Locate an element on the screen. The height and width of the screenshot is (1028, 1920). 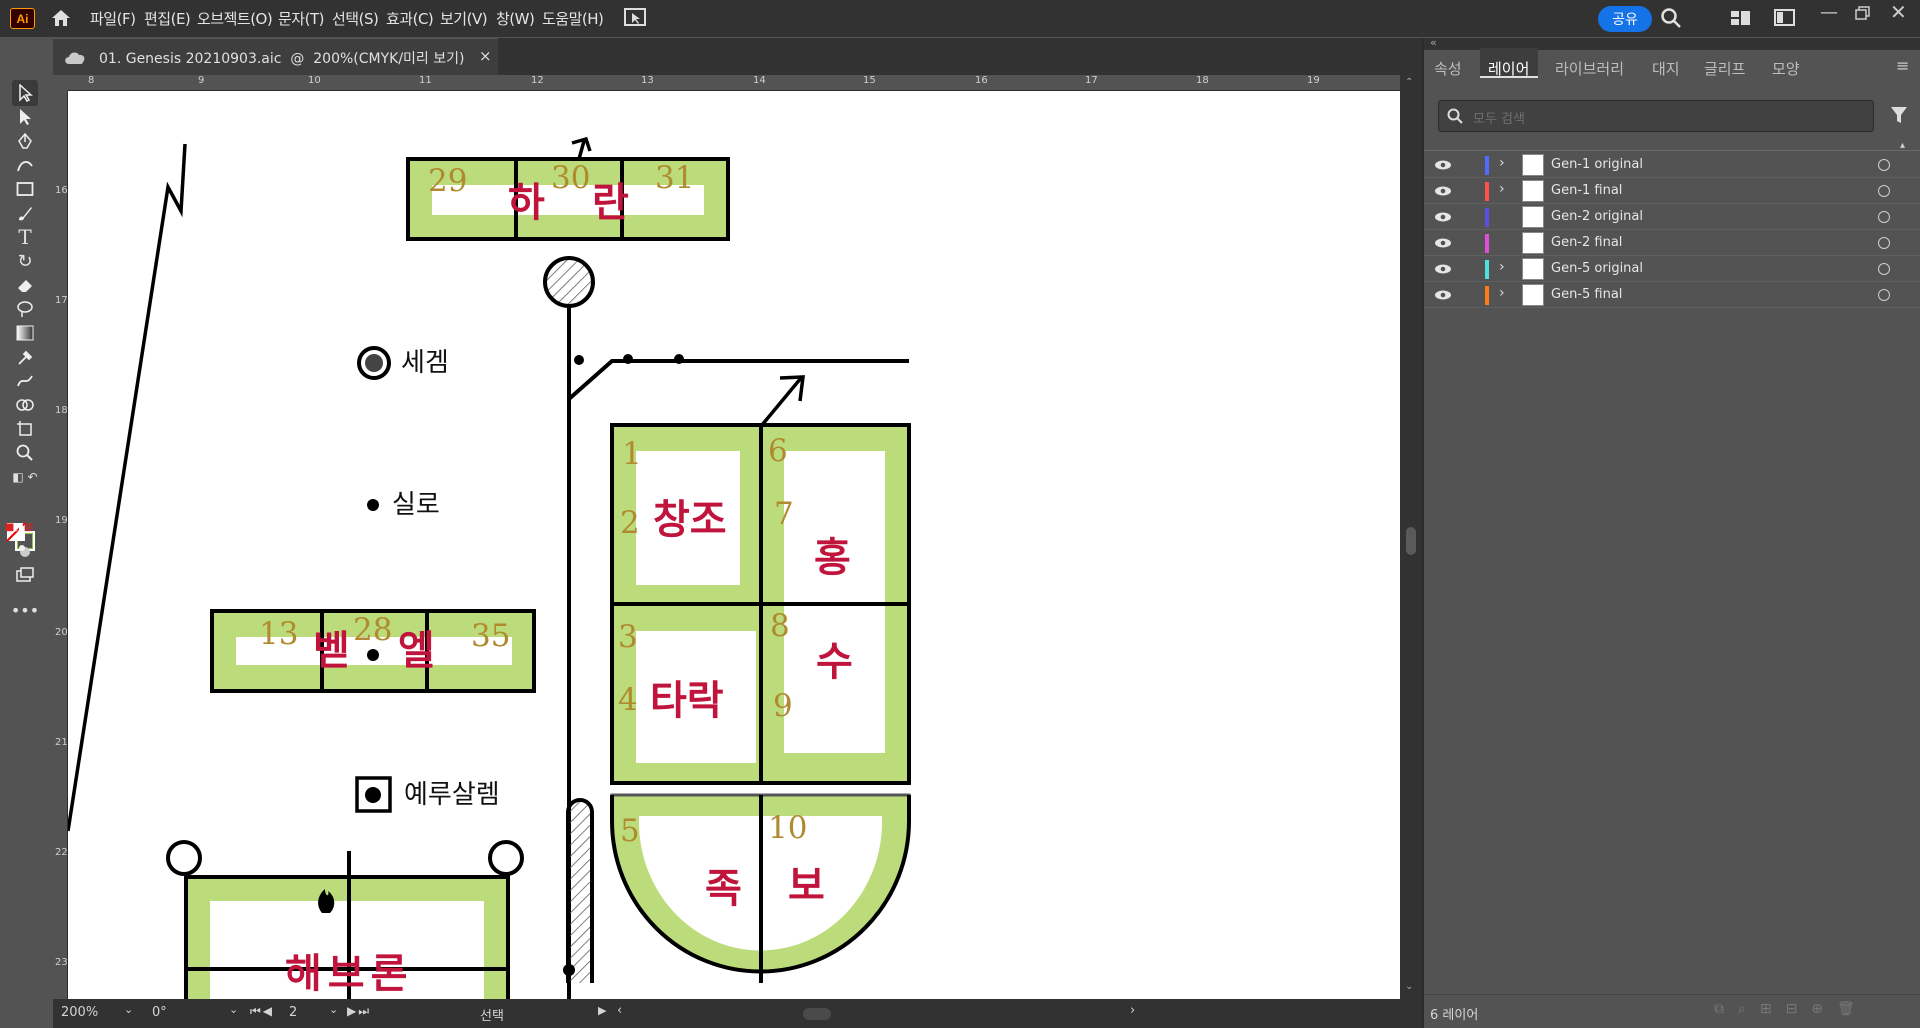
blend-tool-icon is located at coordinates (25, 381).